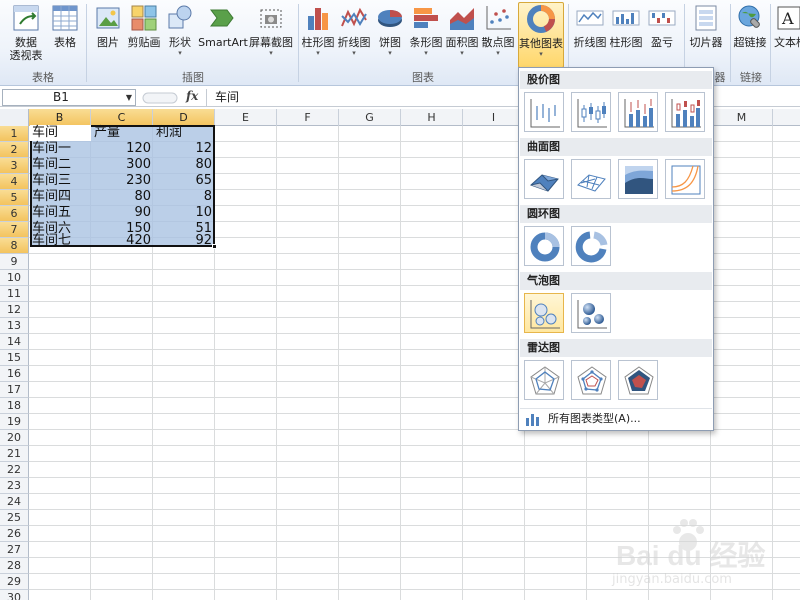  What do you see at coordinates (14, 117) in the screenshot?
I see `select-all-corner` at bounding box center [14, 117].